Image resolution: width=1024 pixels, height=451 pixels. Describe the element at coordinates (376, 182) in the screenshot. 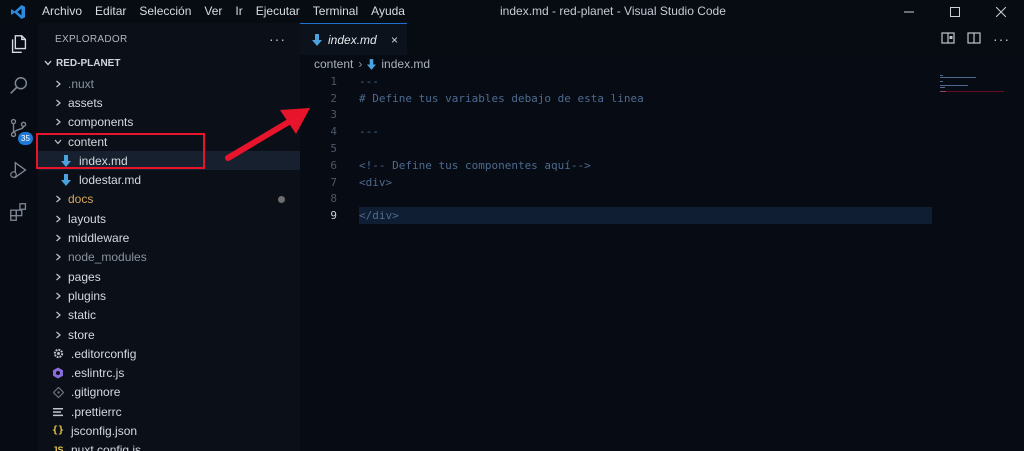

I see `code-text: <div>` at that location.